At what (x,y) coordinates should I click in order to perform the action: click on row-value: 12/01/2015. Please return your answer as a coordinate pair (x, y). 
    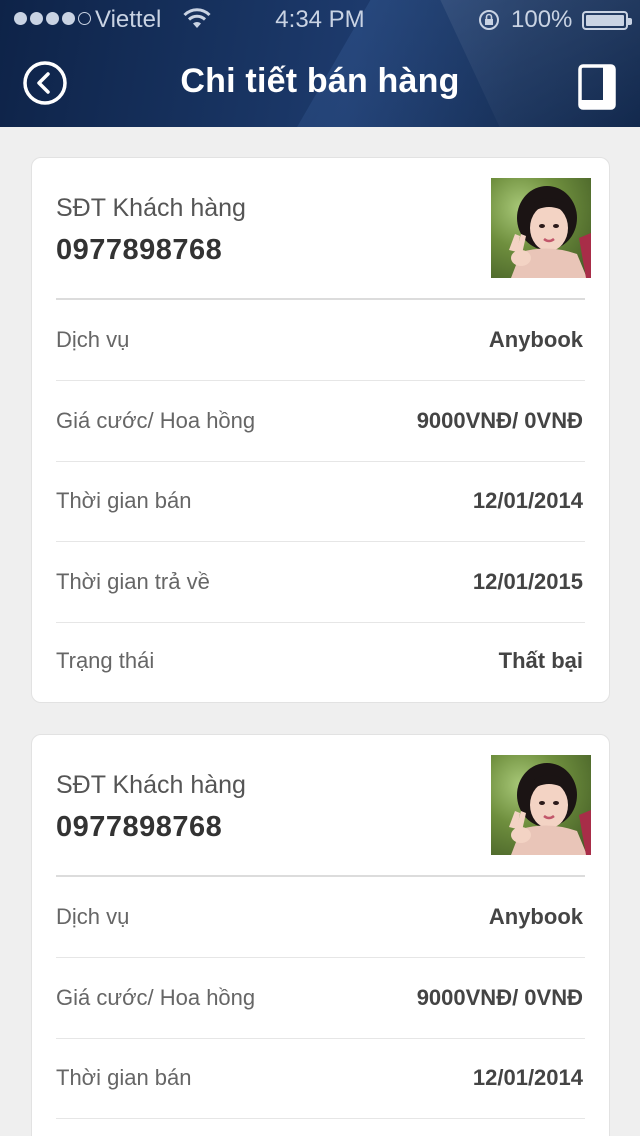
    Looking at the image, I should click on (527, 581).